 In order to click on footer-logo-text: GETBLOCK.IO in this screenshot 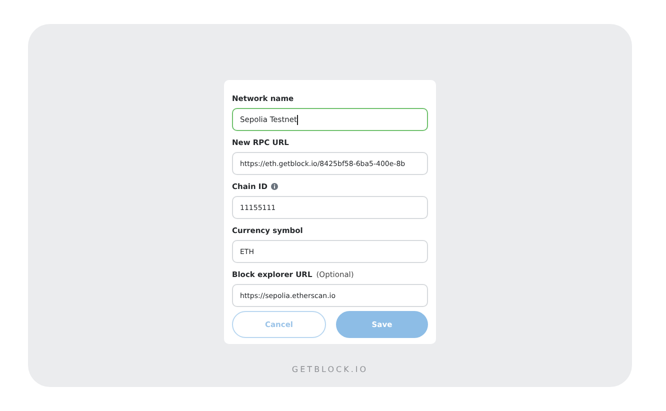, I will do `click(330, 369)`.